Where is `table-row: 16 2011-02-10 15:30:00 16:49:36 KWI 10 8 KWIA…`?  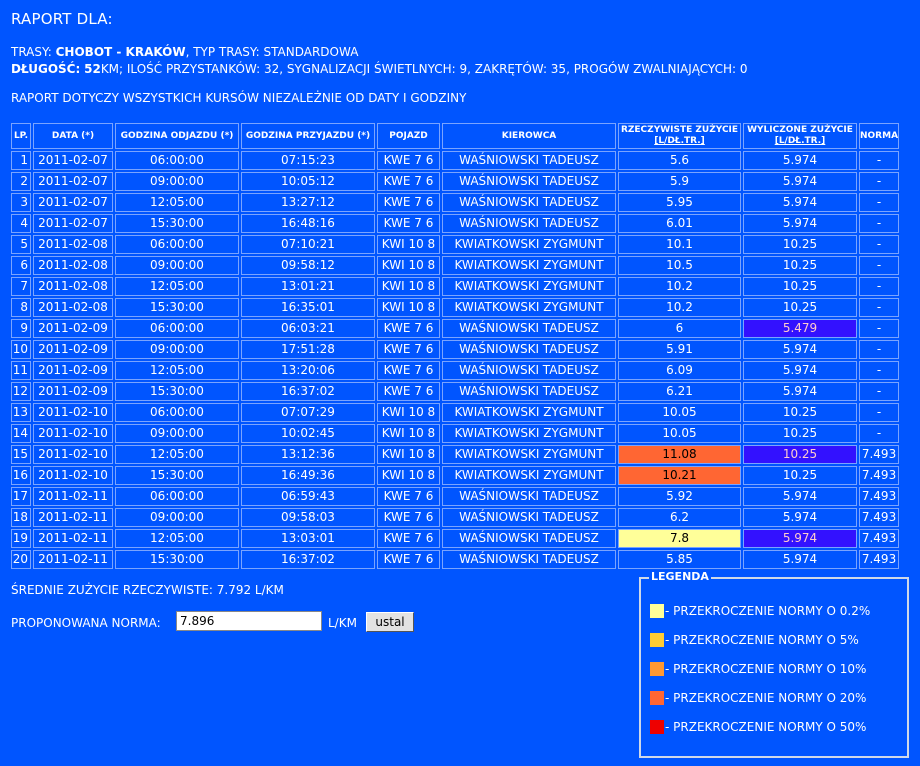
table-row: 16 2011-02-10 15:30:00 16:49:36 KWI 10 8 KWIA… is located at coordinates (455, 475).